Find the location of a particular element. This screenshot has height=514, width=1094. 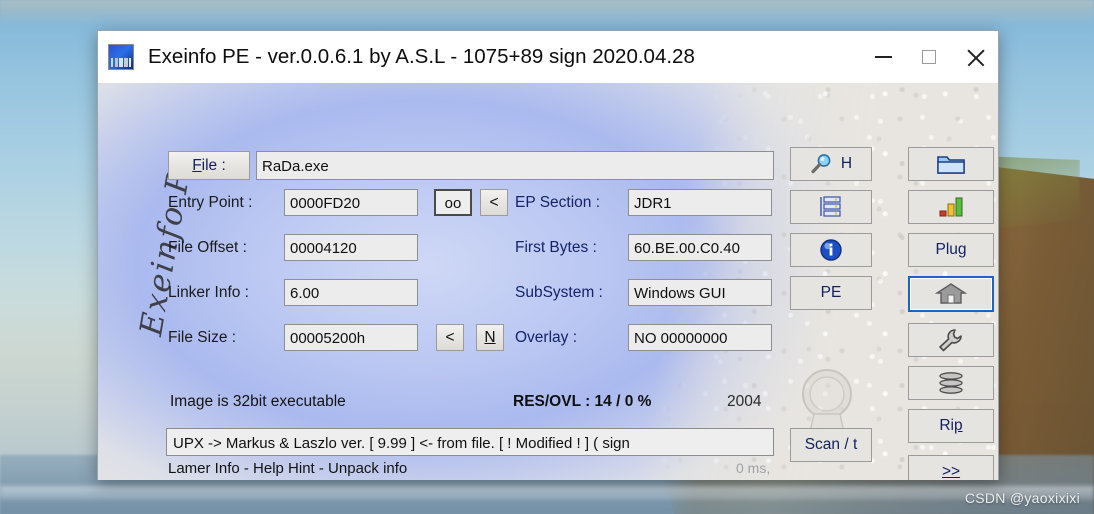

size-n-button-label: N is located at coordinates (490, 337).